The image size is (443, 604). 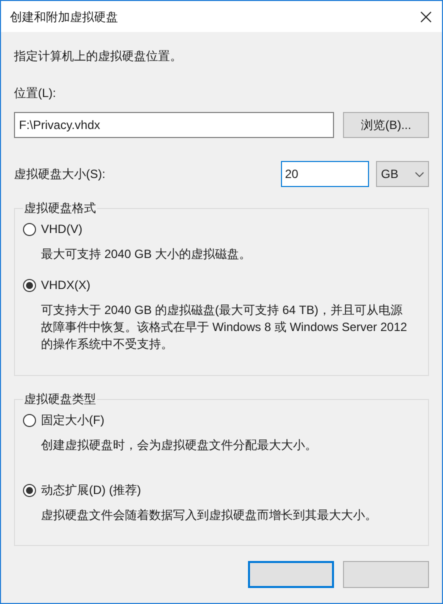 I want to click on option-description: 最大可支持 2040 GB 大小的虚拟磁盘。, so click(x=146, y=254).